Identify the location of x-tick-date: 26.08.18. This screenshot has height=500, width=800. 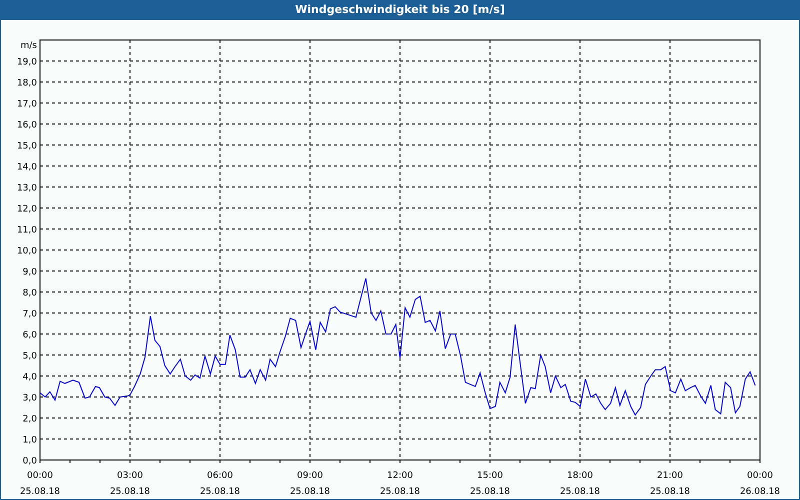
(760, 492).